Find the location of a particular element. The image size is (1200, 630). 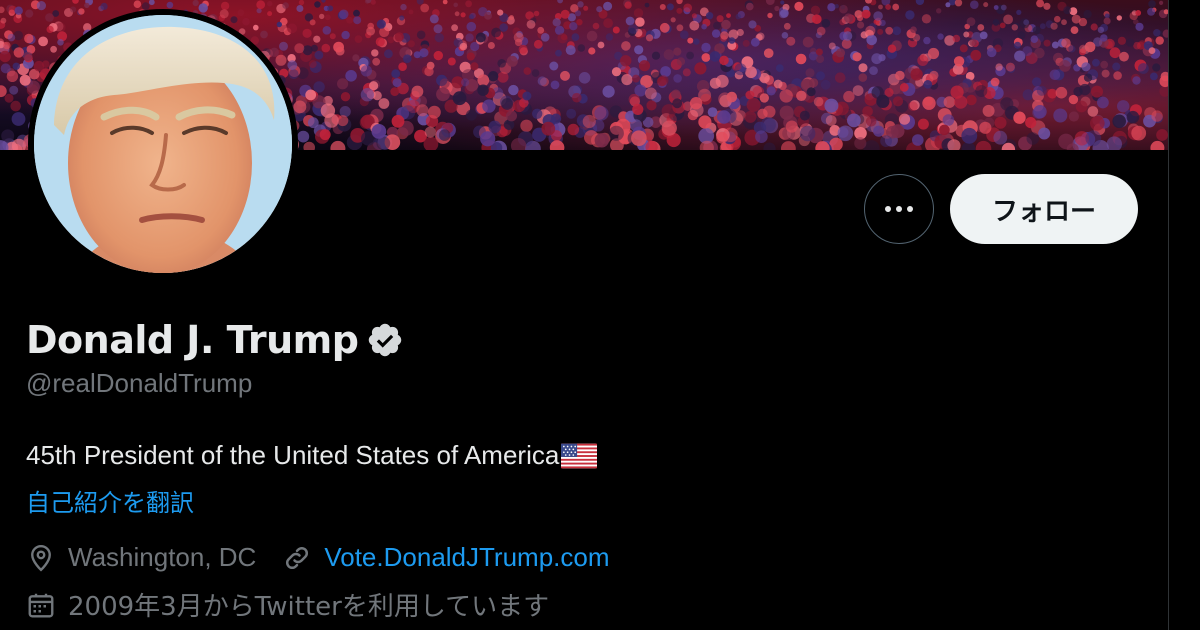

follow-button: フォロー is located at coordinates (1044, 209).